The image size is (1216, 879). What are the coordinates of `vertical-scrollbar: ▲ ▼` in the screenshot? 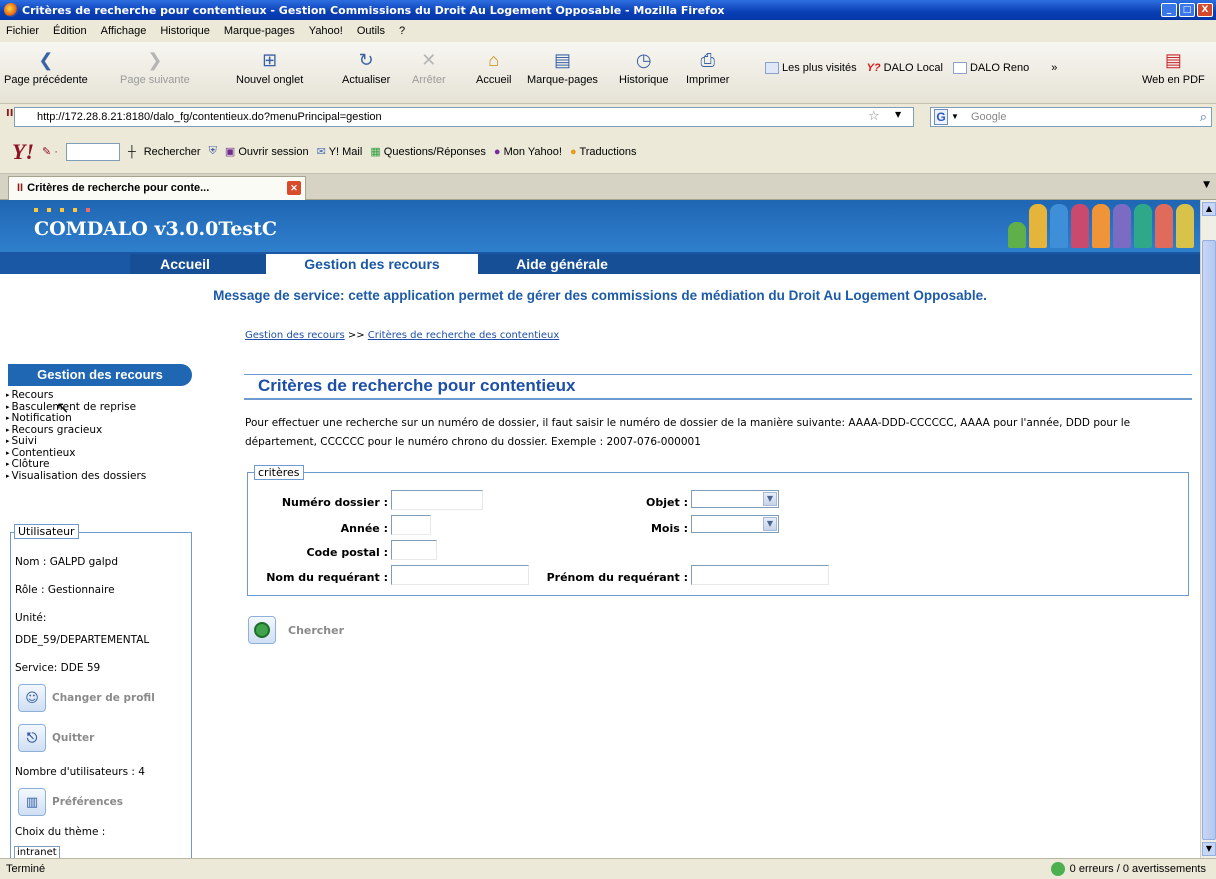 It's located at (1208, 529).